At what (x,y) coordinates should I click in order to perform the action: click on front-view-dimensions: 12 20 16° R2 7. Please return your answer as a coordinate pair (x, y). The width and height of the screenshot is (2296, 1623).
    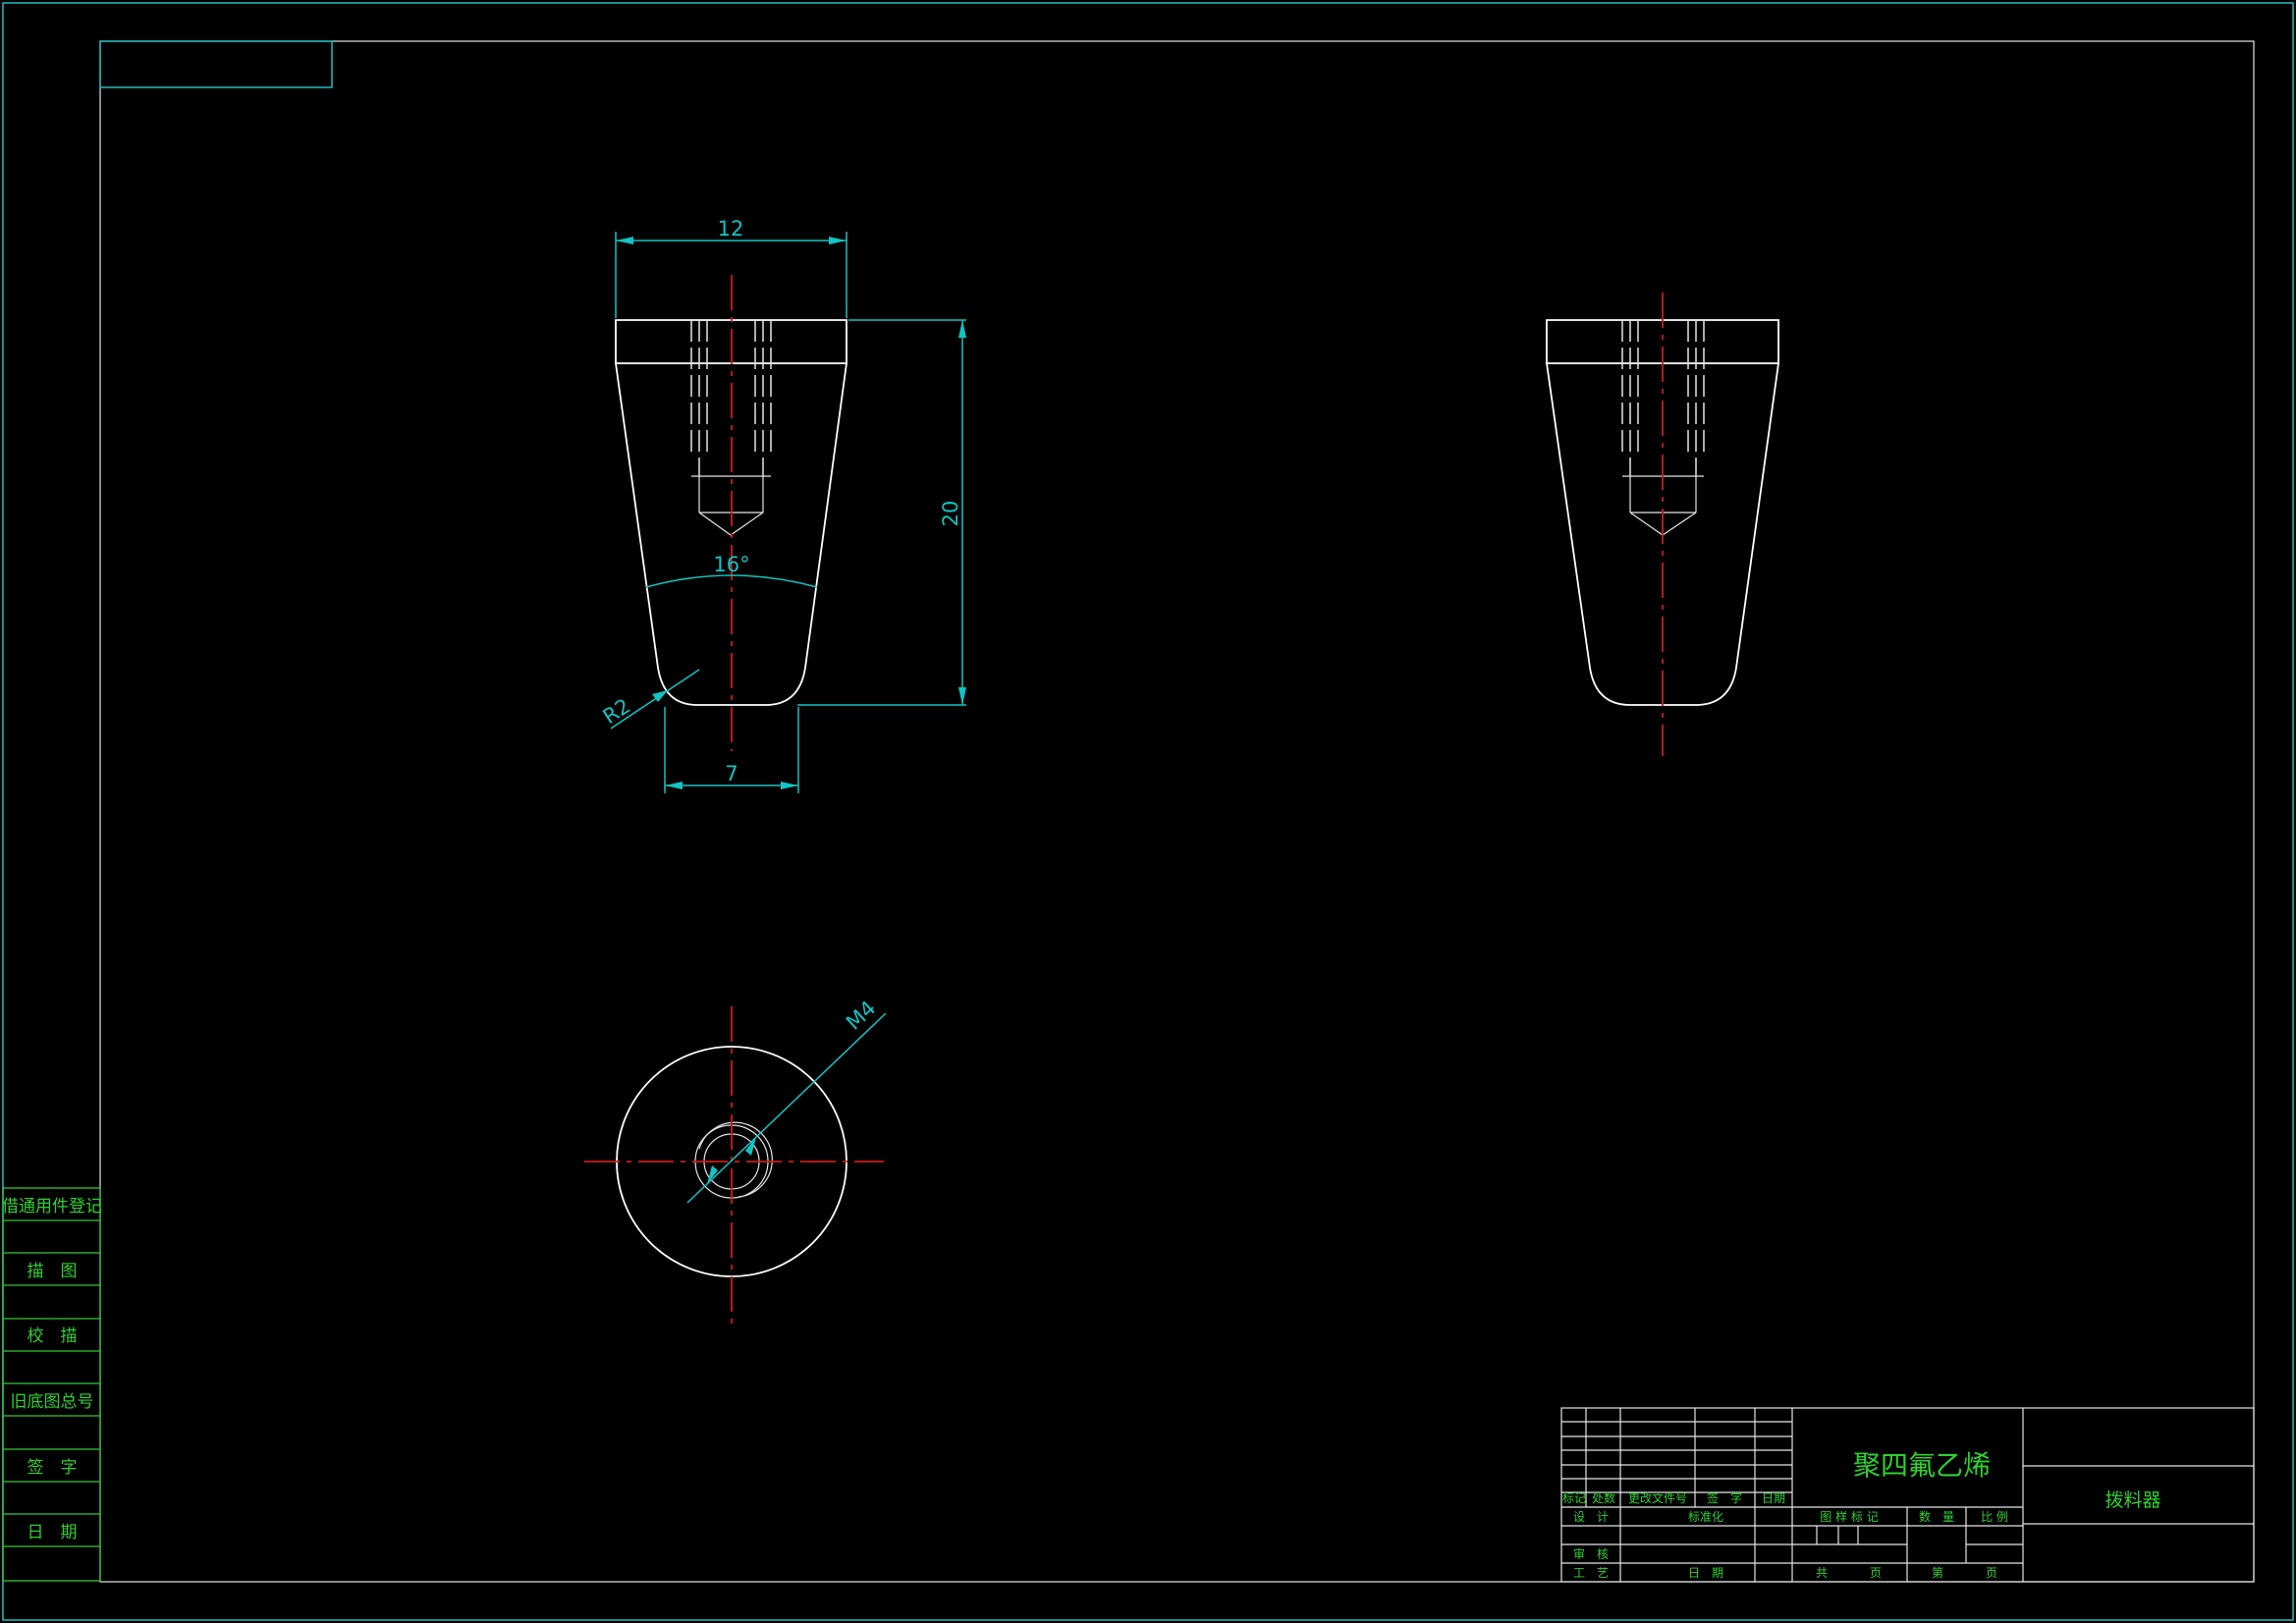
    Looking at the image, I should click on (782, 505).